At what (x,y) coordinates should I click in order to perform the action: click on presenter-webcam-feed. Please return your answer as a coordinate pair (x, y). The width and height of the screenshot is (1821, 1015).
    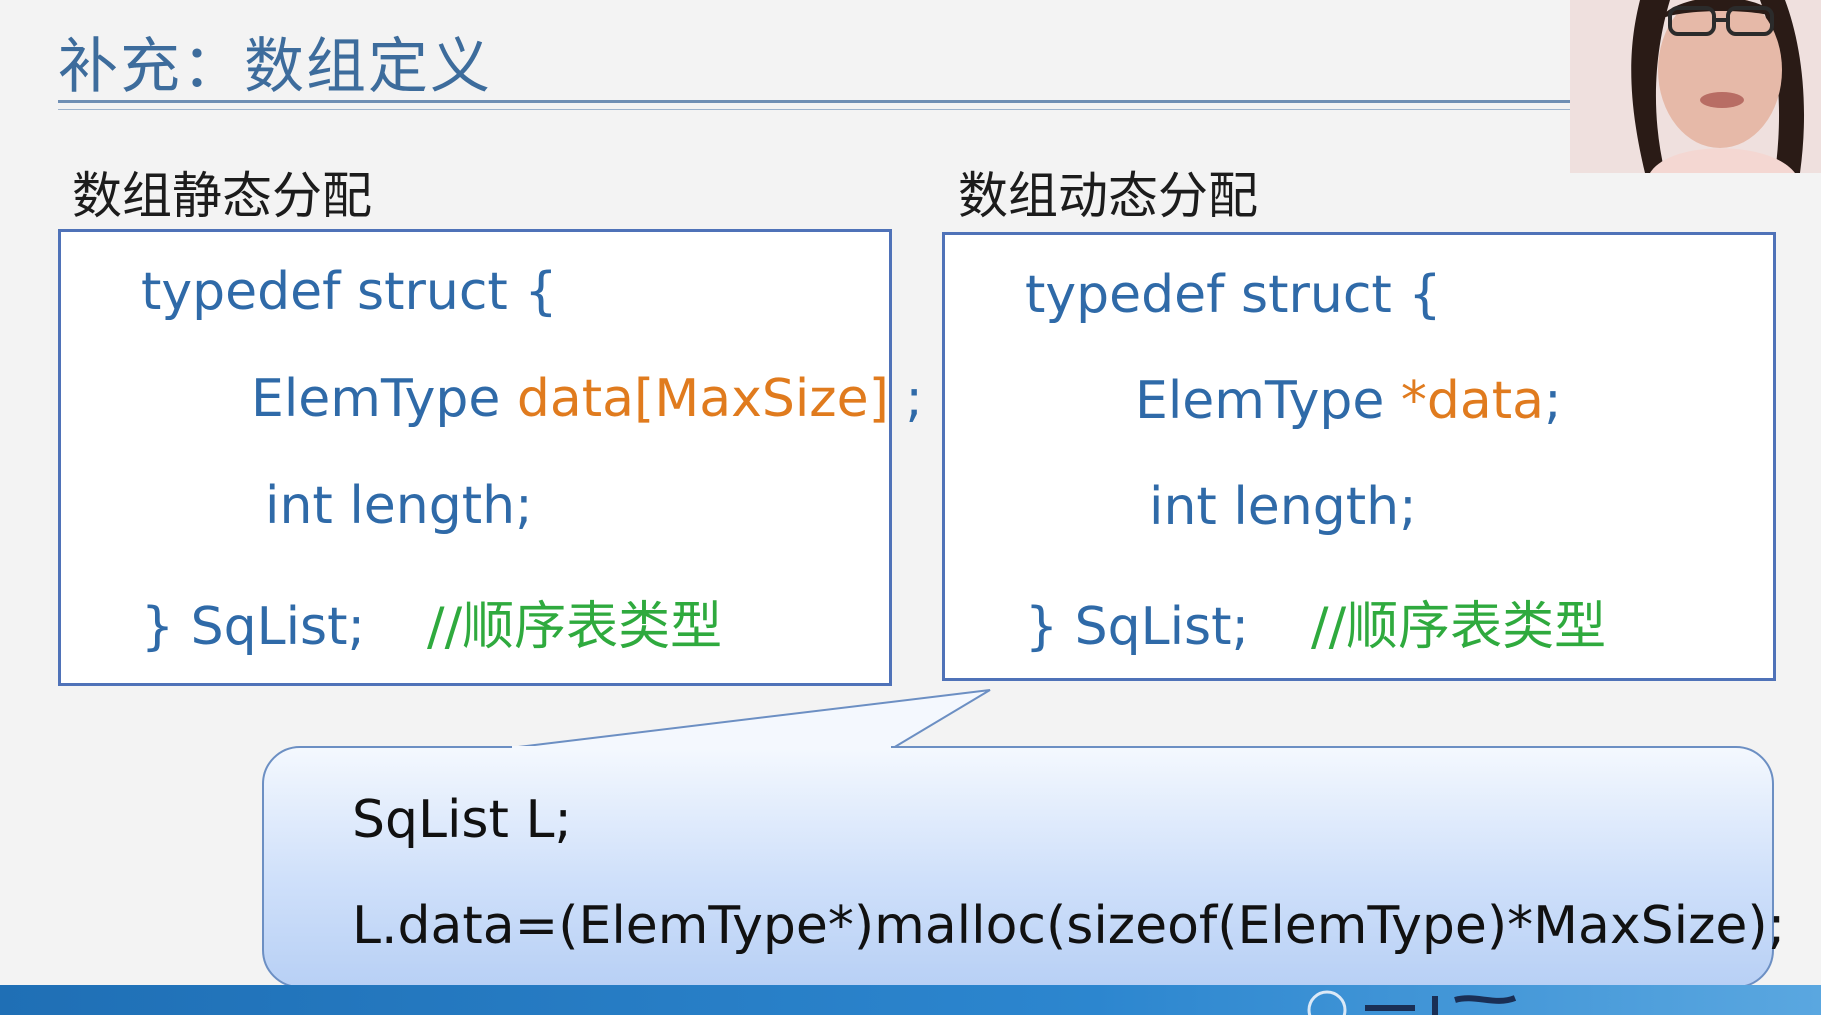
    Looking at the image, I should click on (1695, 86).